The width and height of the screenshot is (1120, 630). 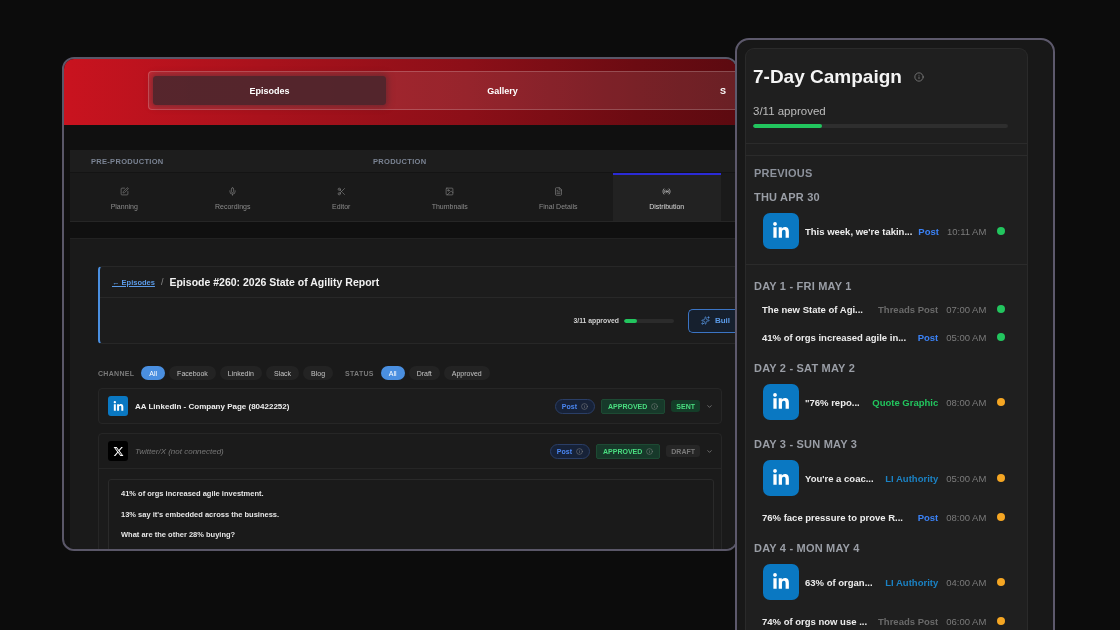 What do you see at coordinates (905, 402) in the screenshot?
I see `post-type: Quote Graphic` at bounding box center [905, 402].